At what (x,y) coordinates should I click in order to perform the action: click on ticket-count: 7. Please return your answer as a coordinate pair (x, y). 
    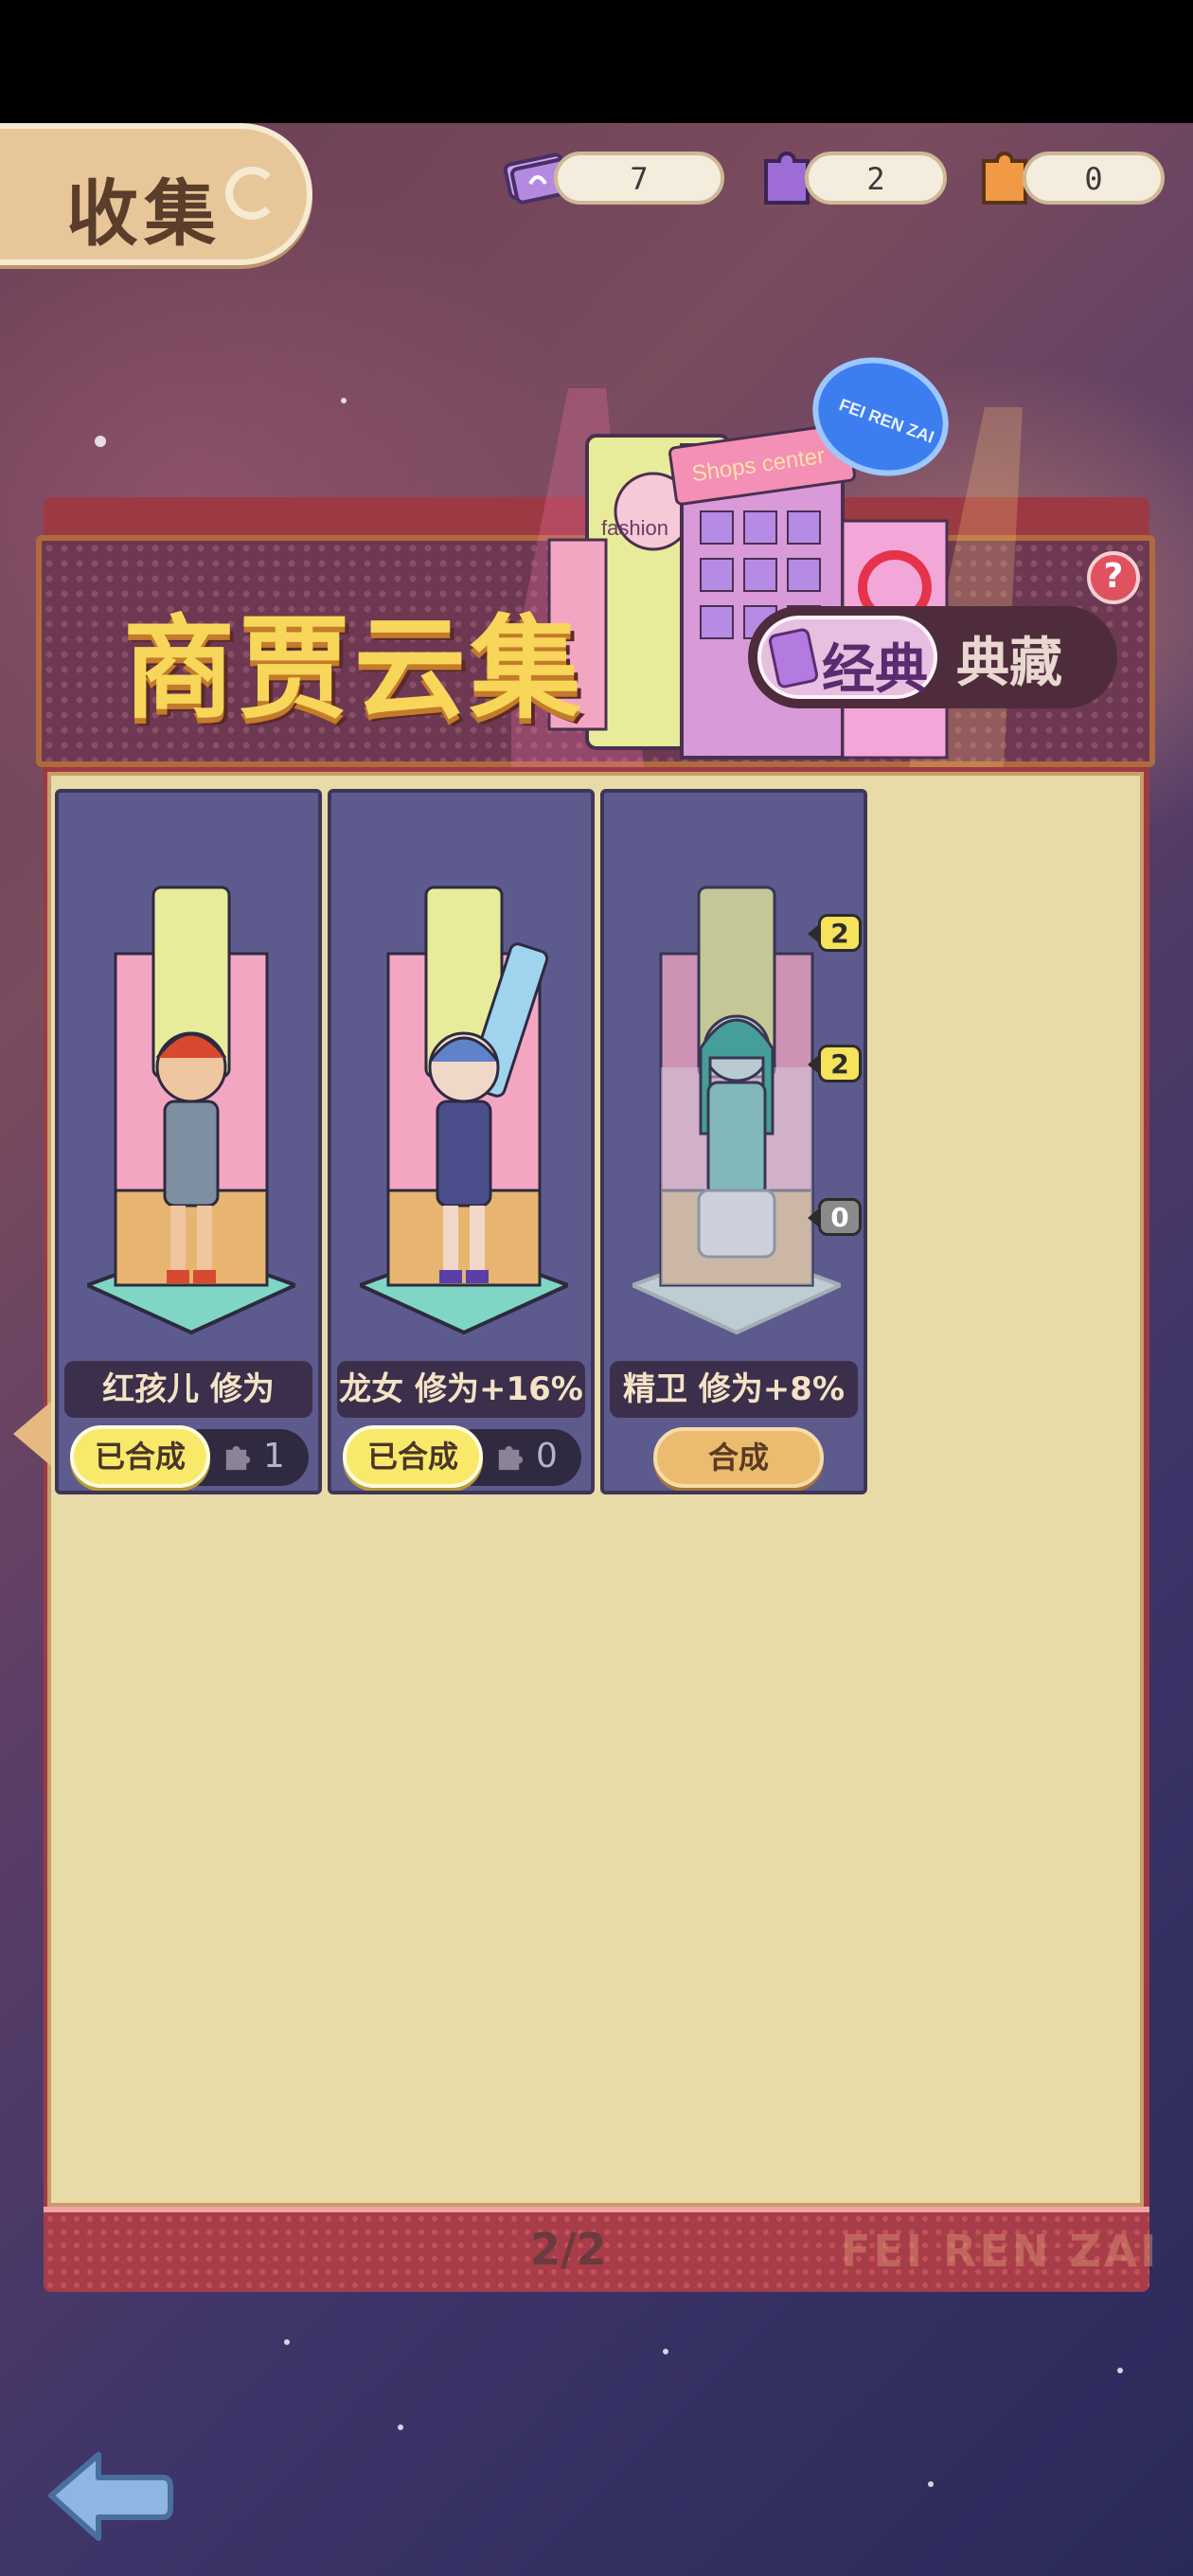
    Looking at the image, I should click on (639, 179).